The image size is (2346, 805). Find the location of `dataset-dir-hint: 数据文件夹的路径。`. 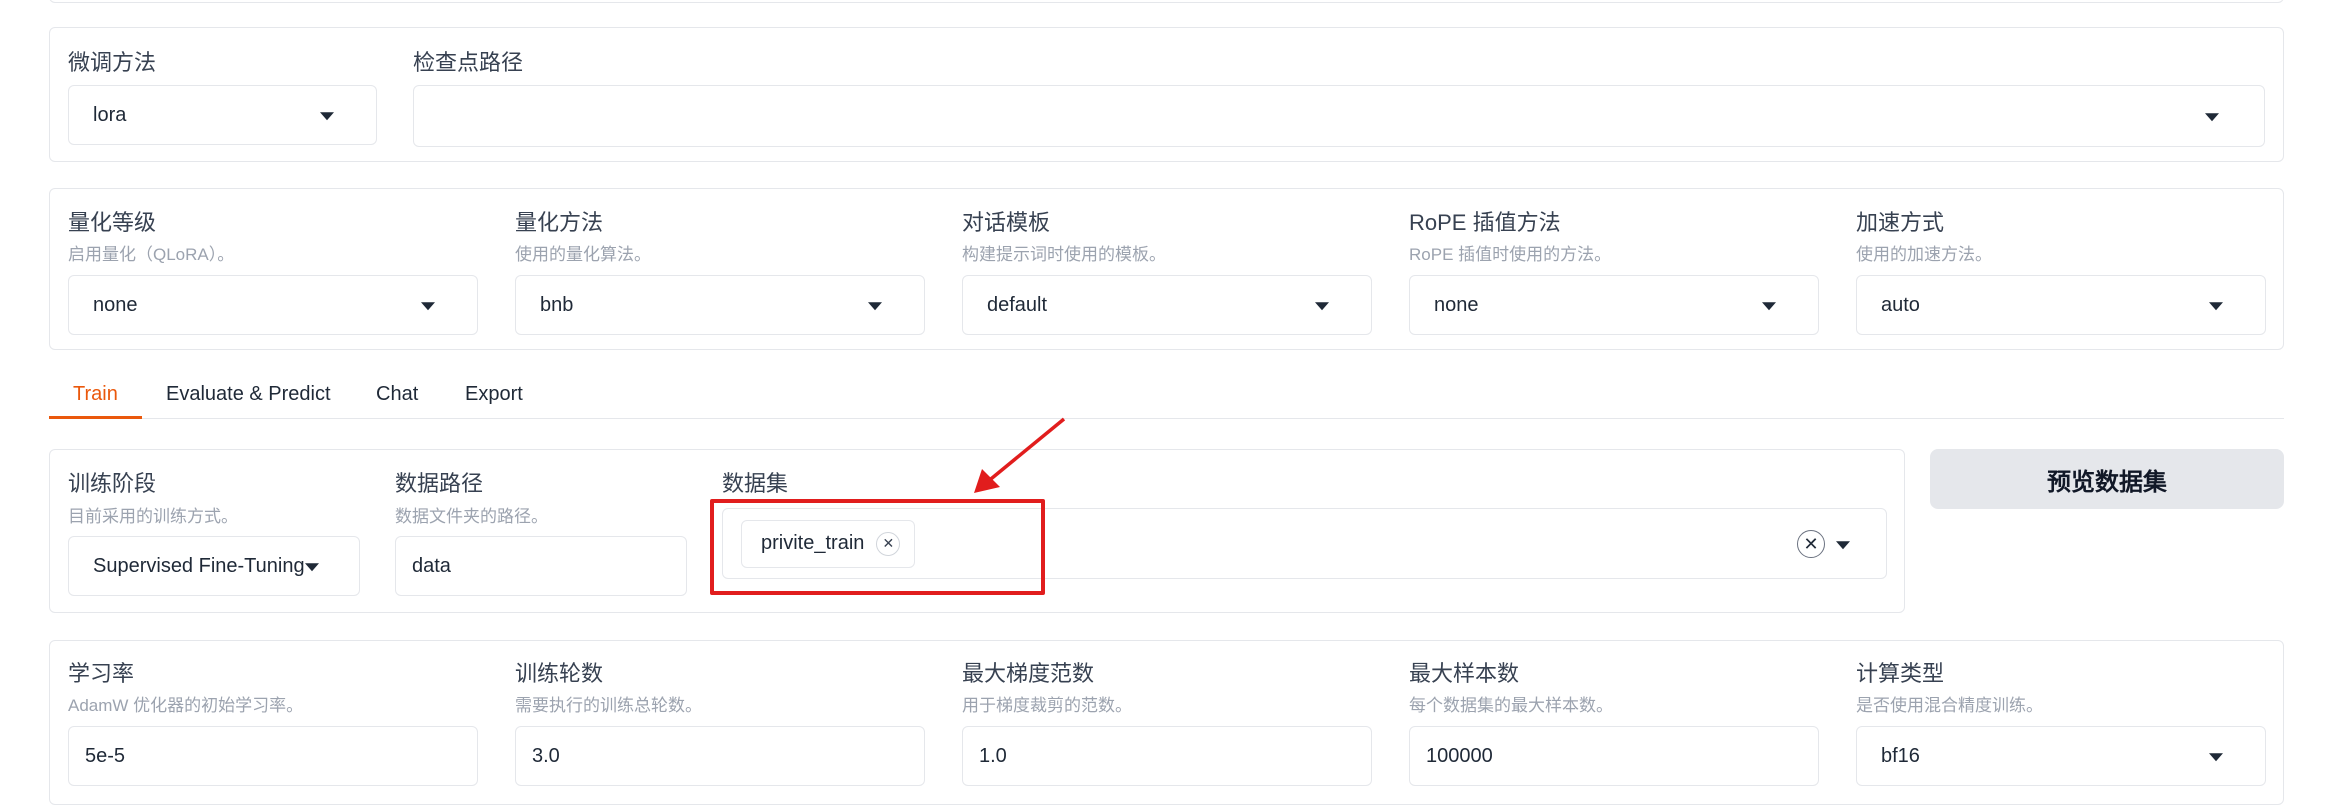

dataset-dir-hint: 数据文件夹的路径。 is located at coordinates (471, 516).